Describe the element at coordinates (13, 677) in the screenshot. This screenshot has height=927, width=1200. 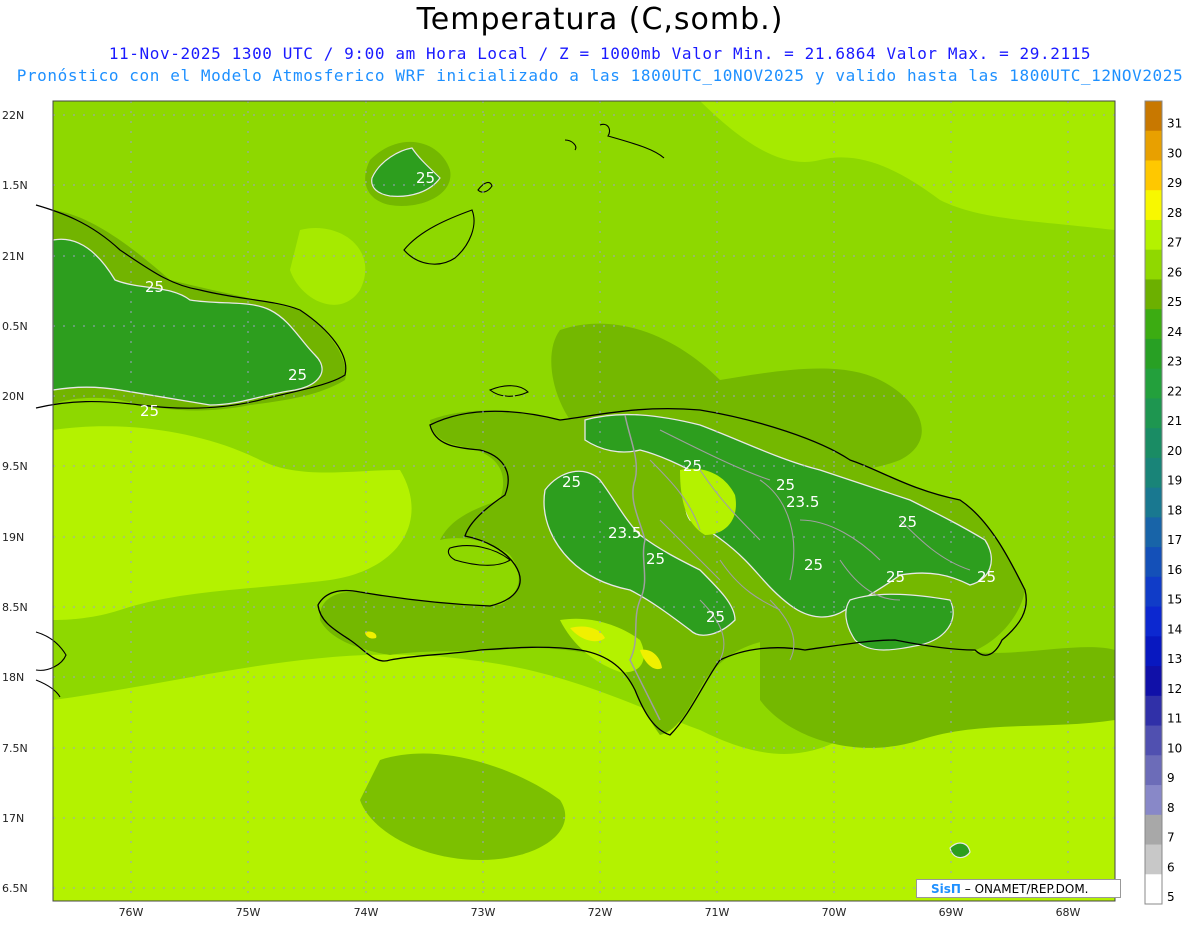
I see `lat-label: 18N` at that location.